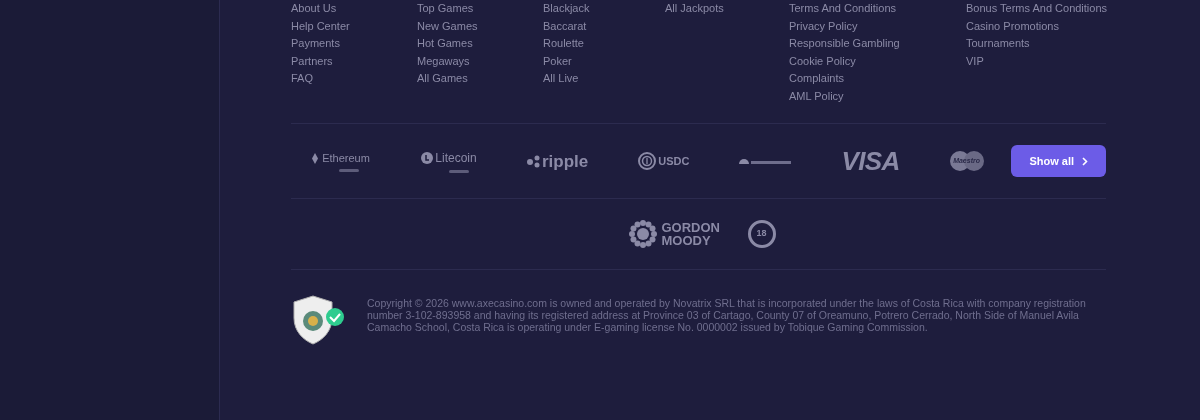  Describe the element at coordinates (533, 161) in the screenshot. I see `nodes-icon` at that location.